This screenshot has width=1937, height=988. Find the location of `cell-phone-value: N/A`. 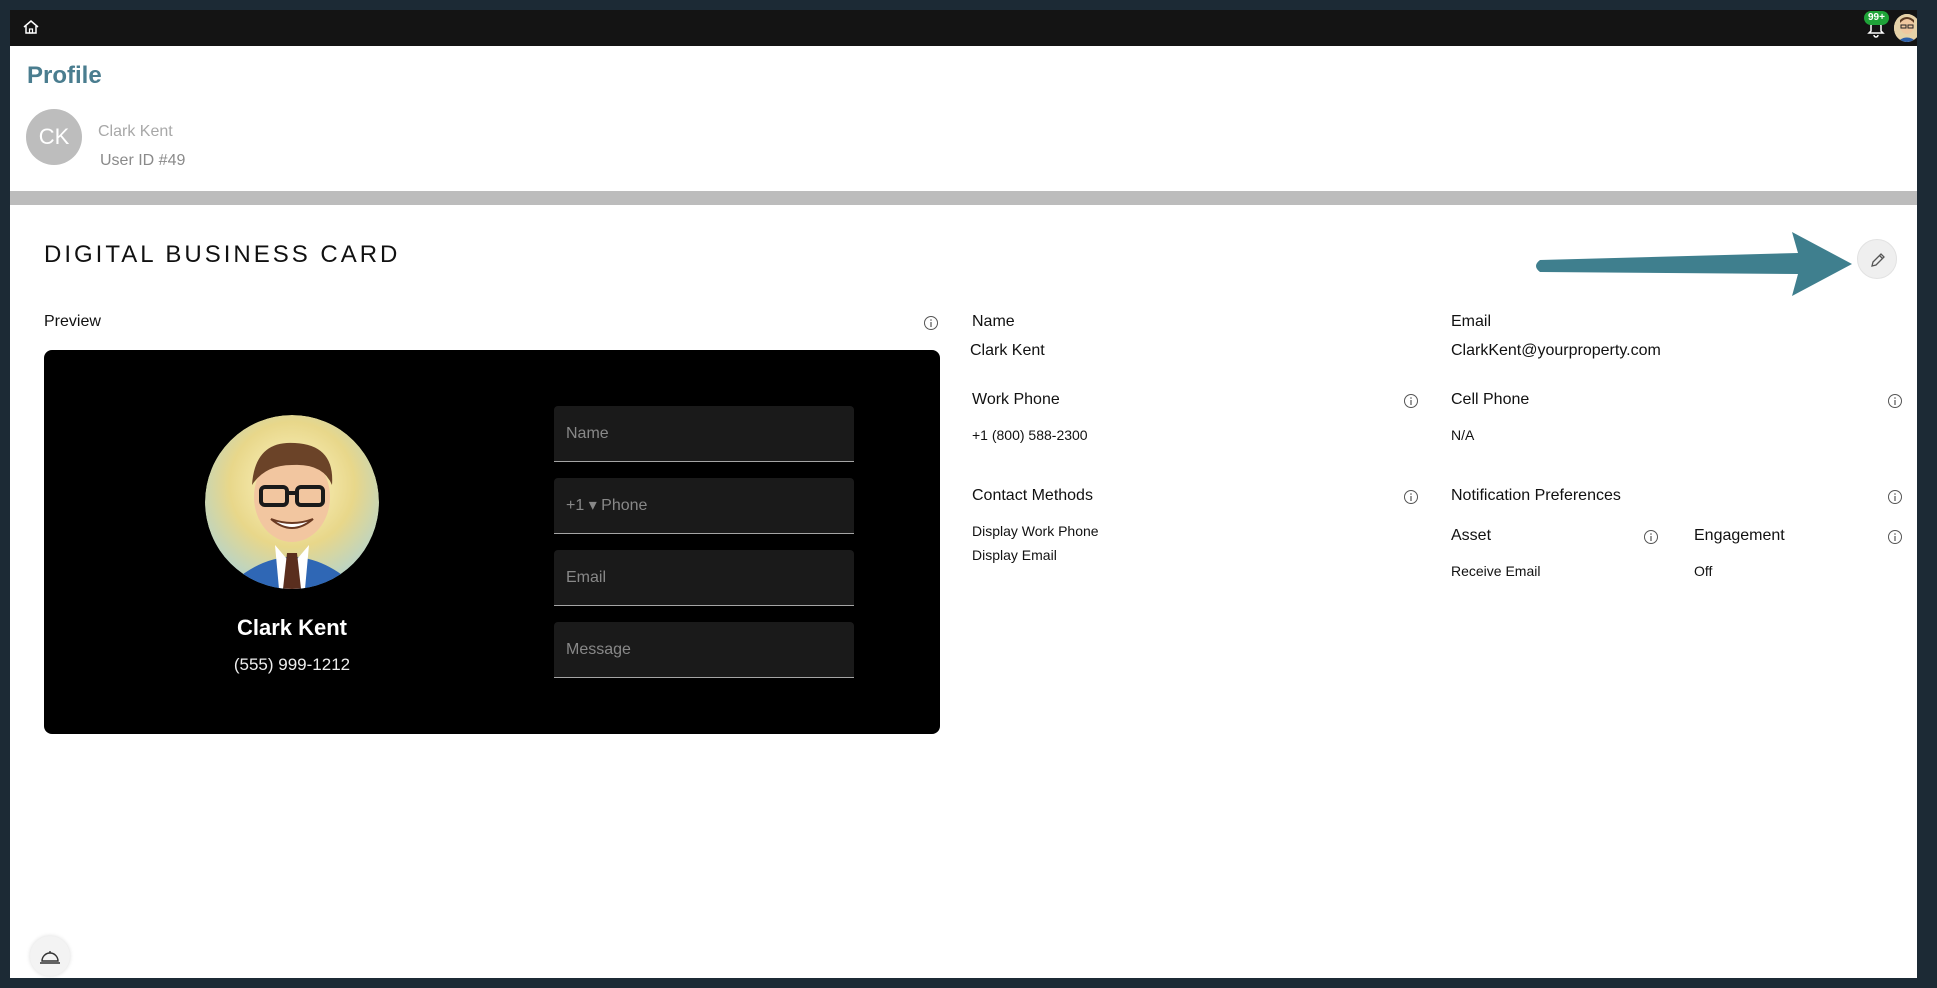

cell-phone-value: N/A is located at coordinates (1463, 435).